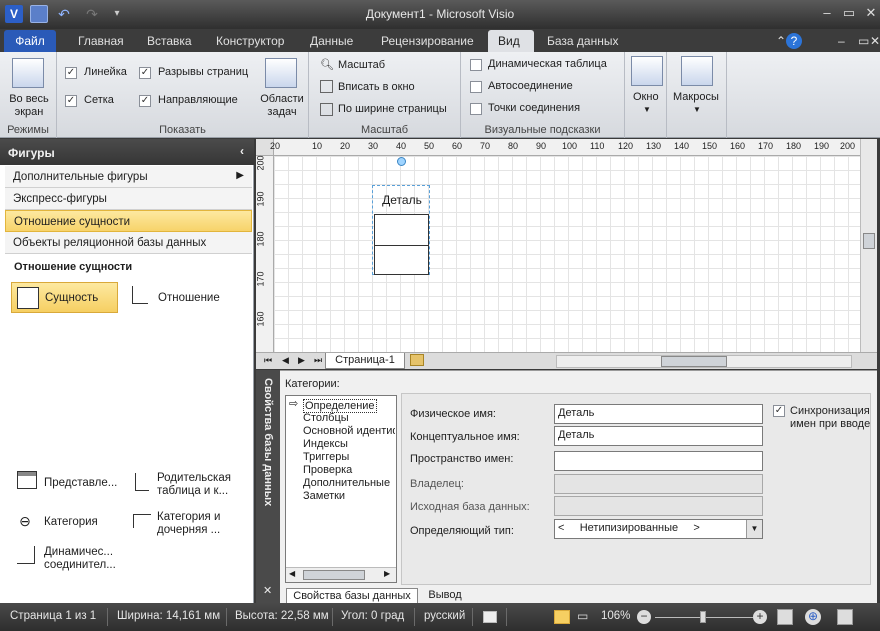 This screenshot has width=880, height=631. I want to click on rotation-handle-icon, so click(401, 161).